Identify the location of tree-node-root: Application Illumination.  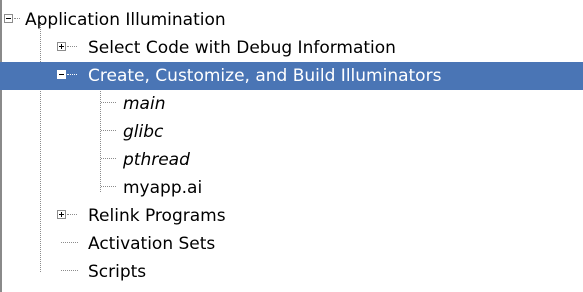
(291, 20).